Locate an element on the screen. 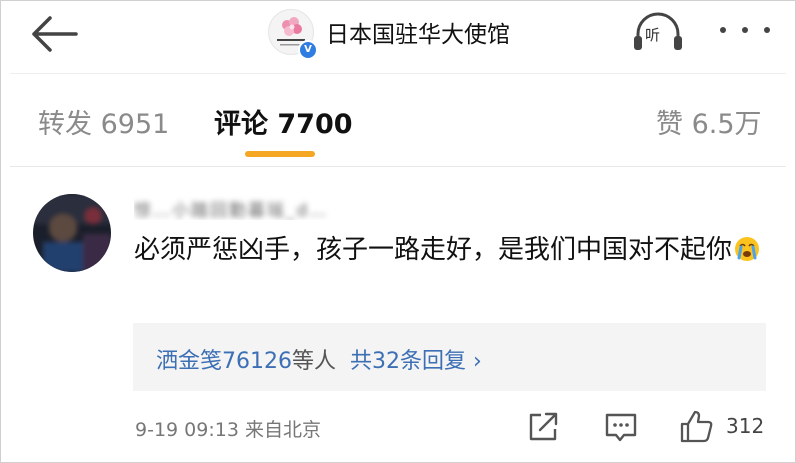 The image size is (796, 463). account-name: 日本国驻华大使馆 is located at coordinates (418, 32).